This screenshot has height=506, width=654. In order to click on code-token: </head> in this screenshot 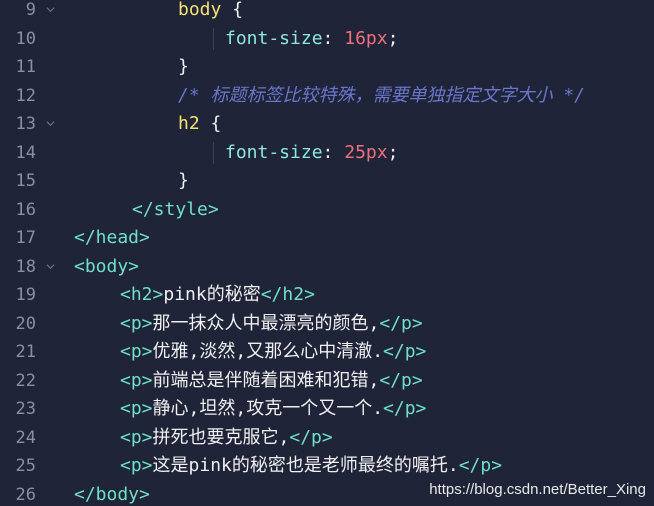, I will do `click(112, 237)`.